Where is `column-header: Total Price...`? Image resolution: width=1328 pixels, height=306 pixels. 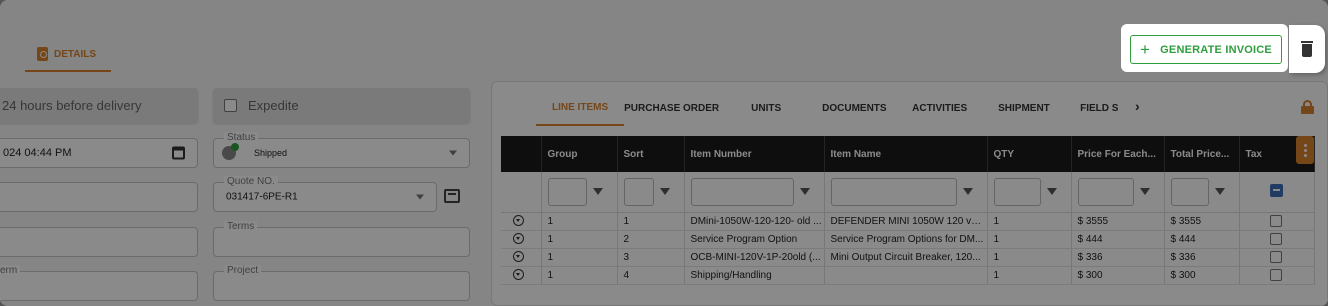 column-header: Total Price... is located at coordinates (1202, 154).